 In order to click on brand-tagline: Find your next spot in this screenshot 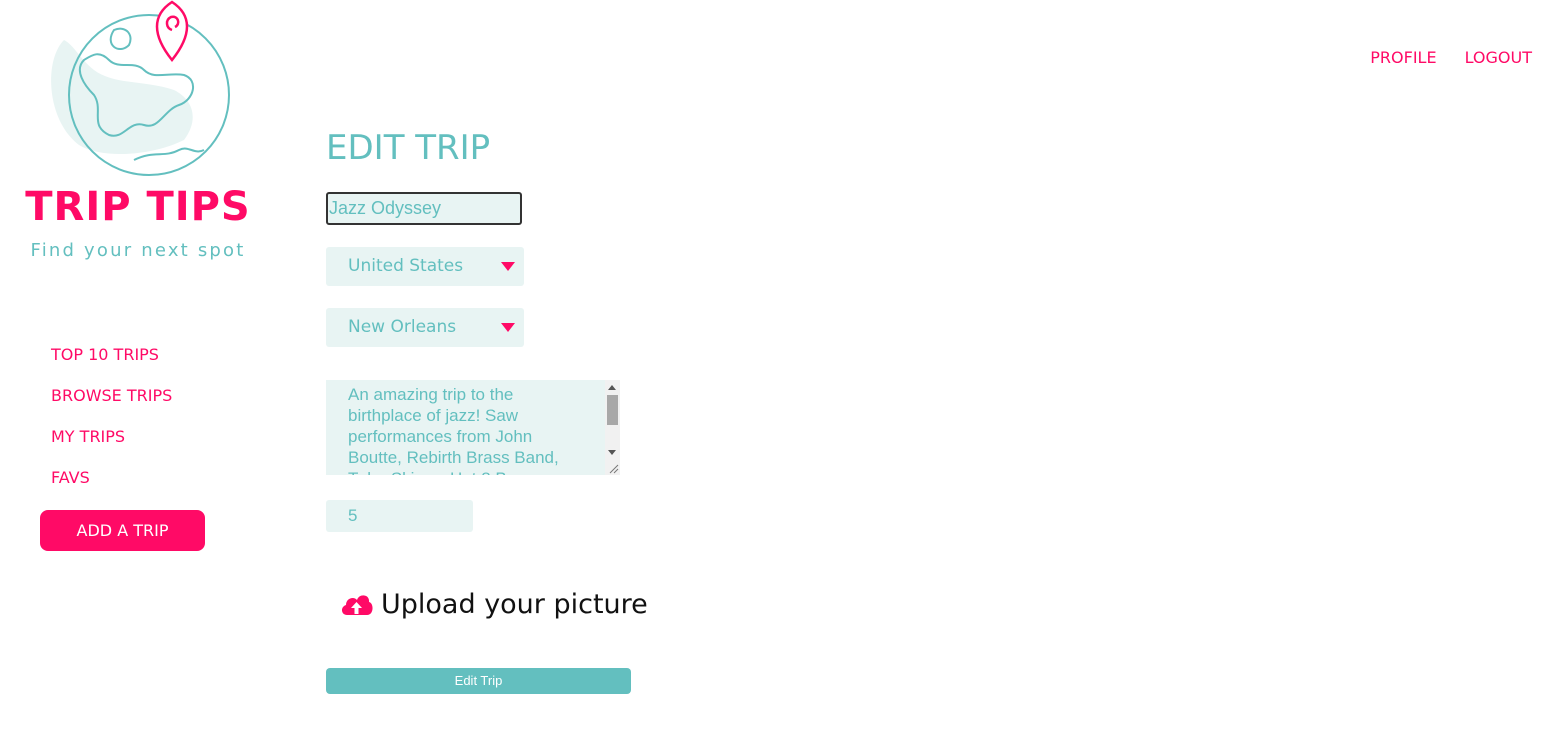, I will do `click(138, 250)`.